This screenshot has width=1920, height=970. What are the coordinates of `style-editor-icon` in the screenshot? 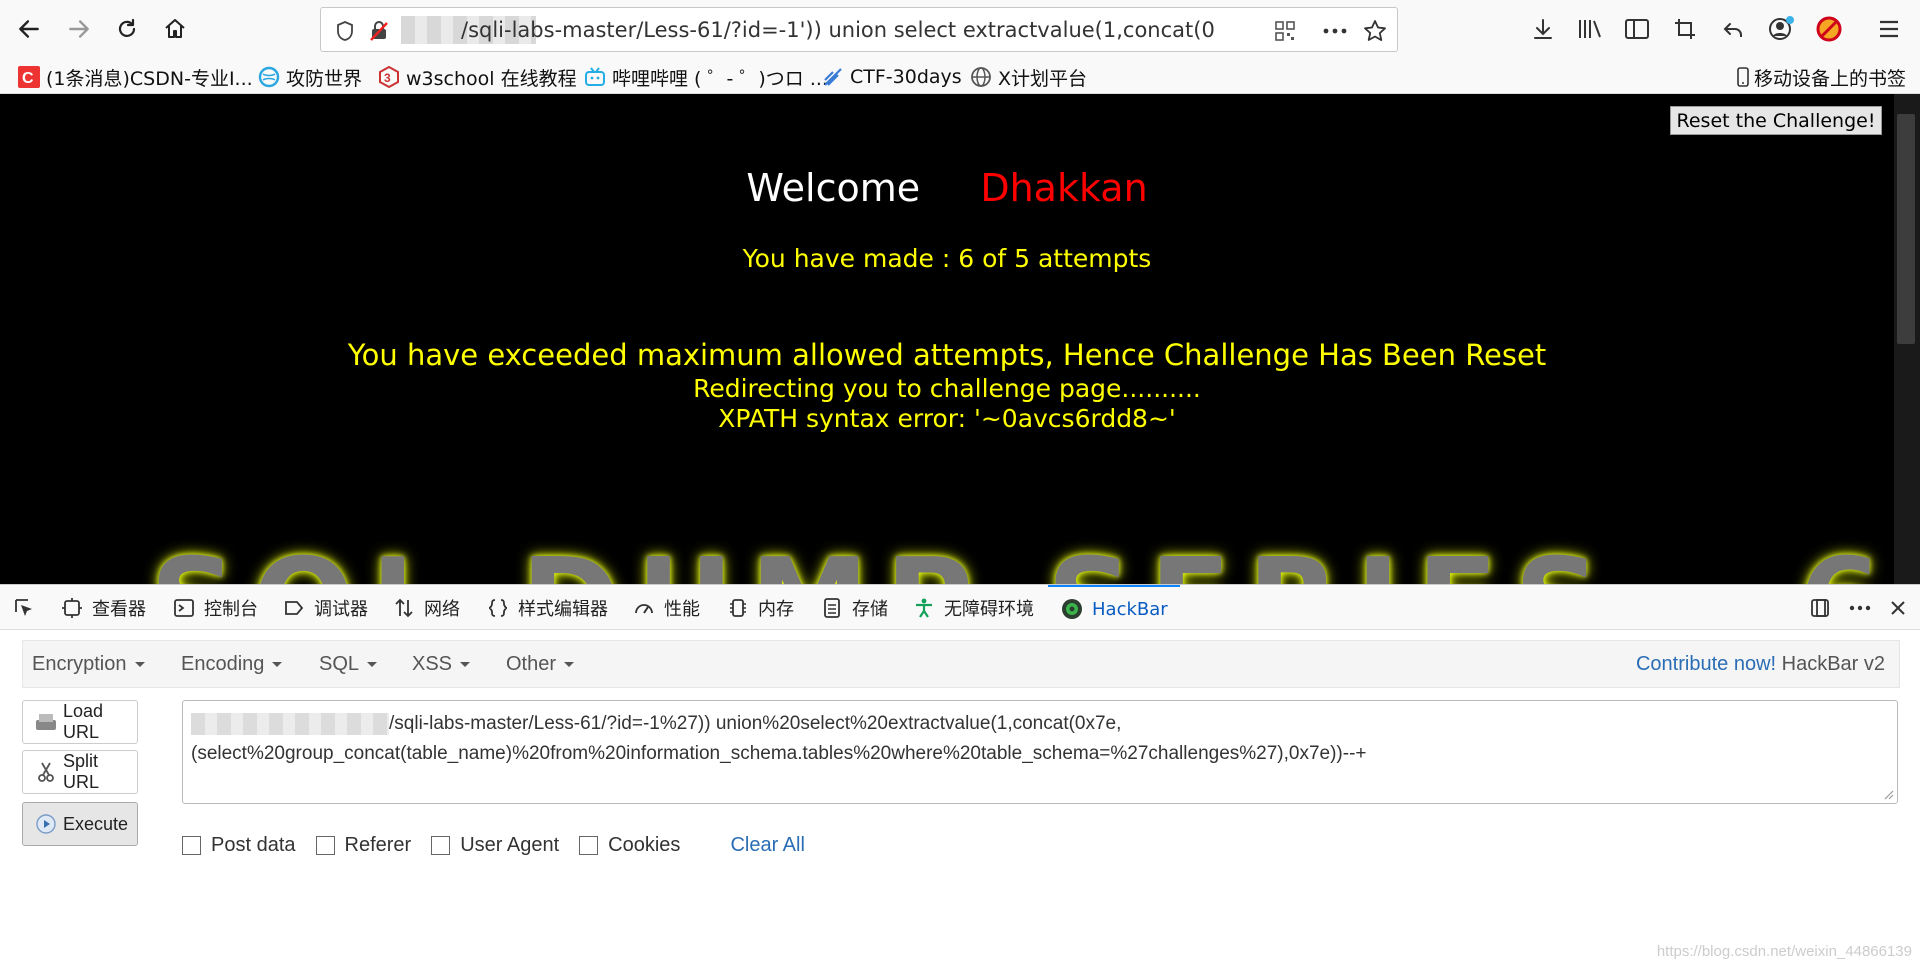 It's located at (498, 608).